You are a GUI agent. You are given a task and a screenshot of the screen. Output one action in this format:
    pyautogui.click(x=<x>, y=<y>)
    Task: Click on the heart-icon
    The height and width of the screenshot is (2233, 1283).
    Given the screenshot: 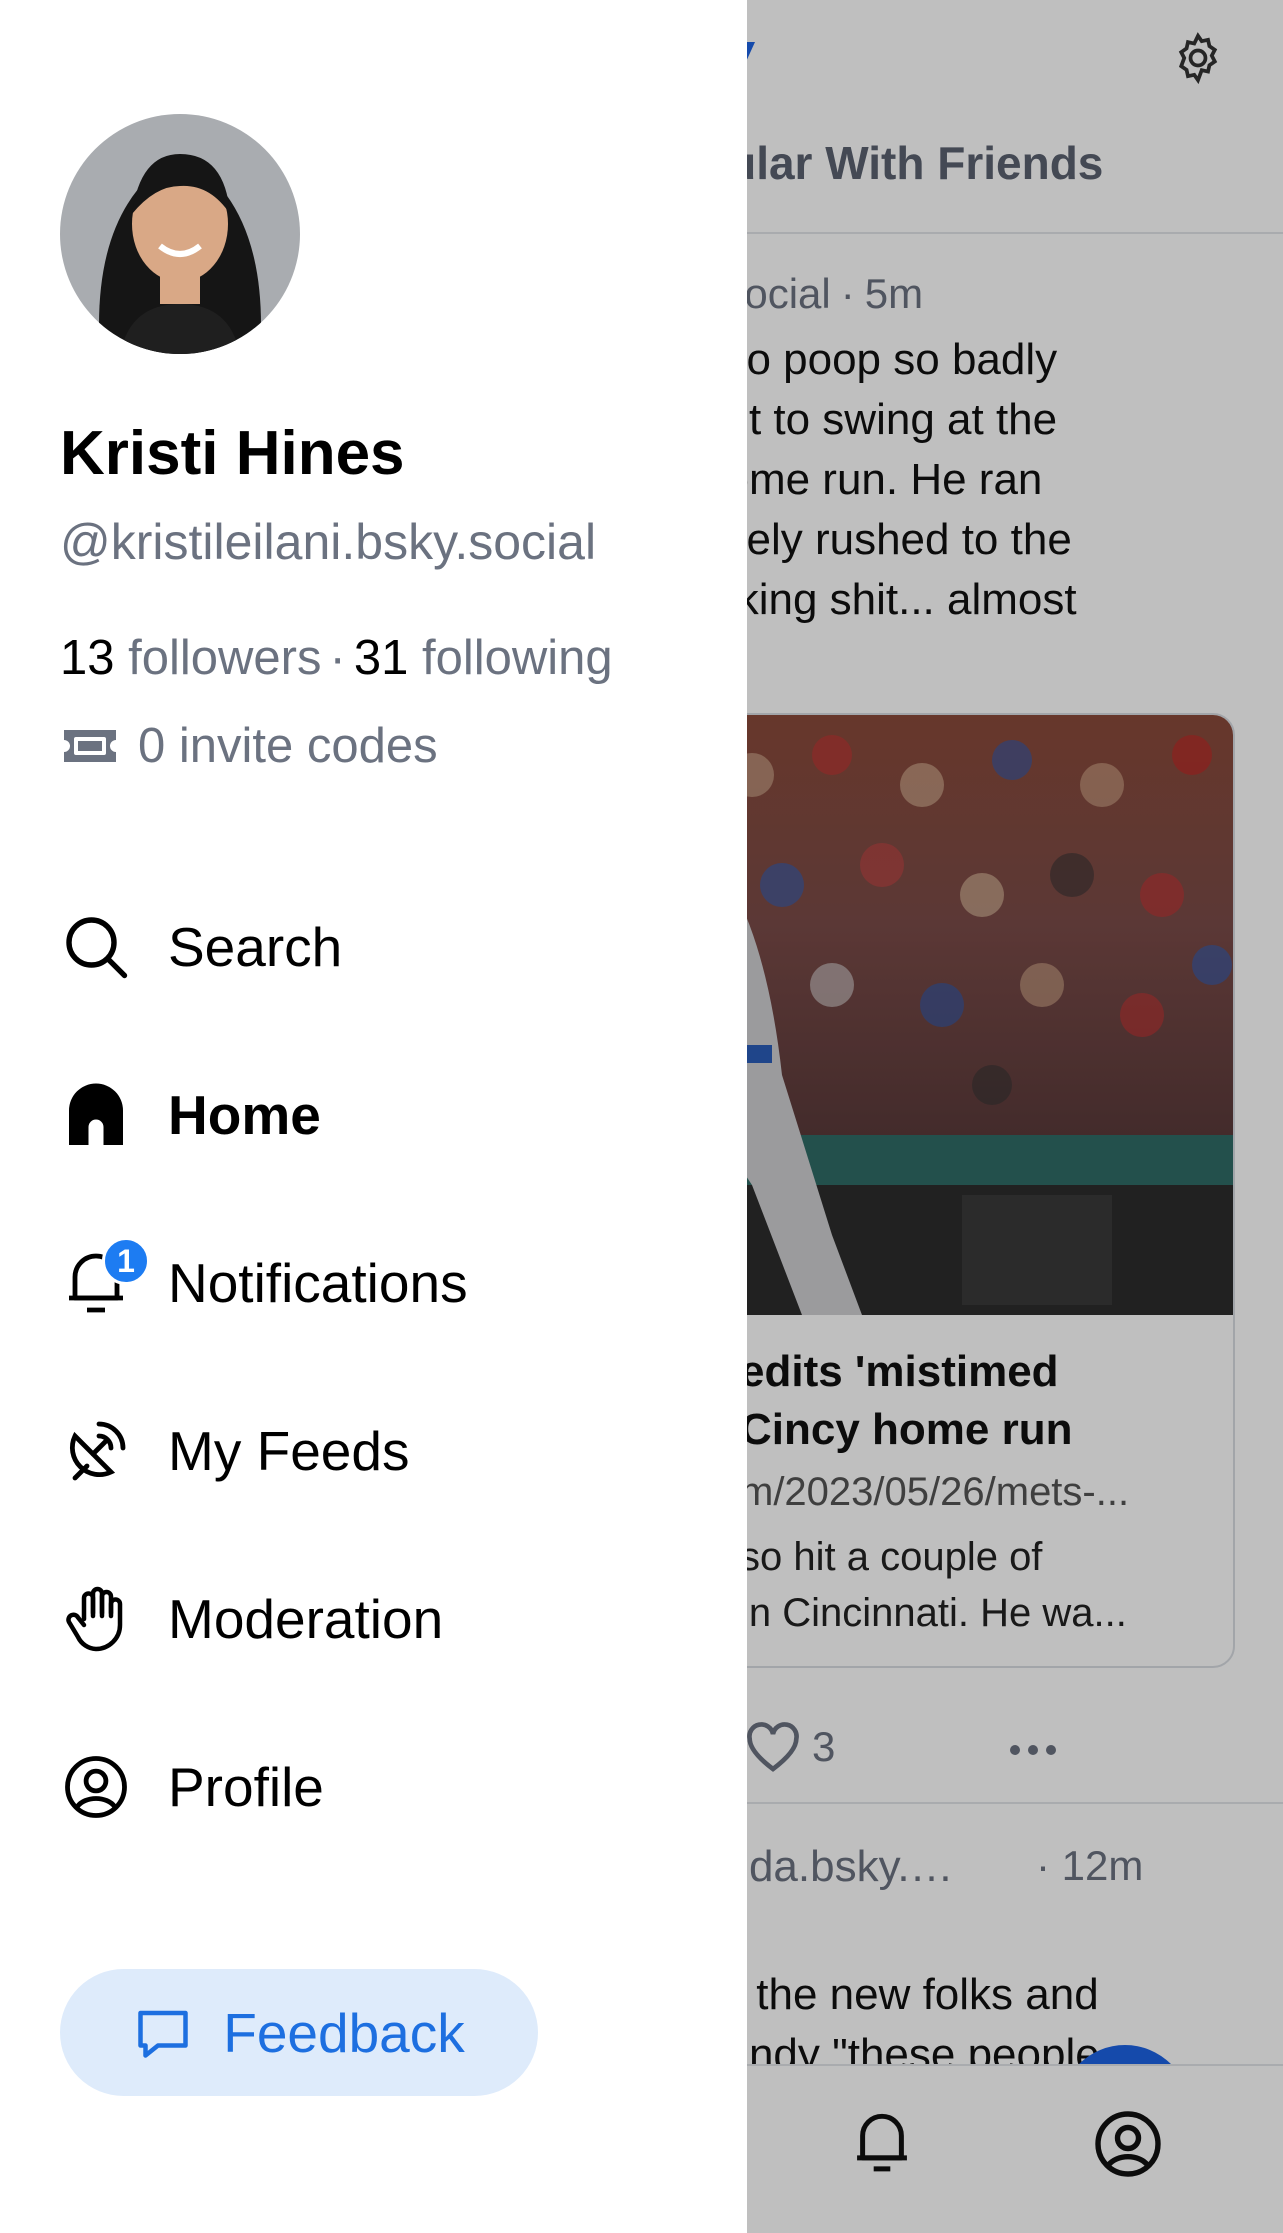 What is the action you would take?
    pyautogui.click(x=773, y=1748)
    